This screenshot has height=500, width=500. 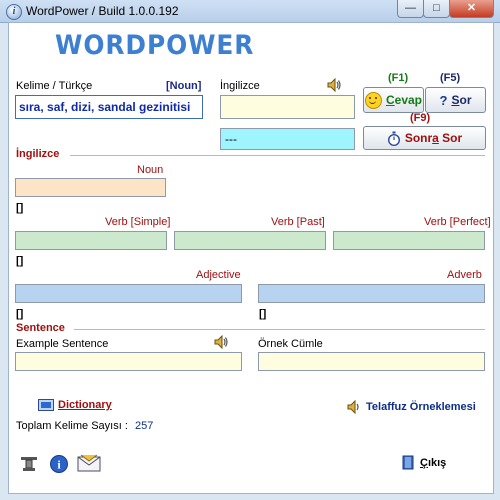 What do you see at coordinates (471, 9) in the screenshot?
I see `close-button: ✕` at bounding box center [471, 9].